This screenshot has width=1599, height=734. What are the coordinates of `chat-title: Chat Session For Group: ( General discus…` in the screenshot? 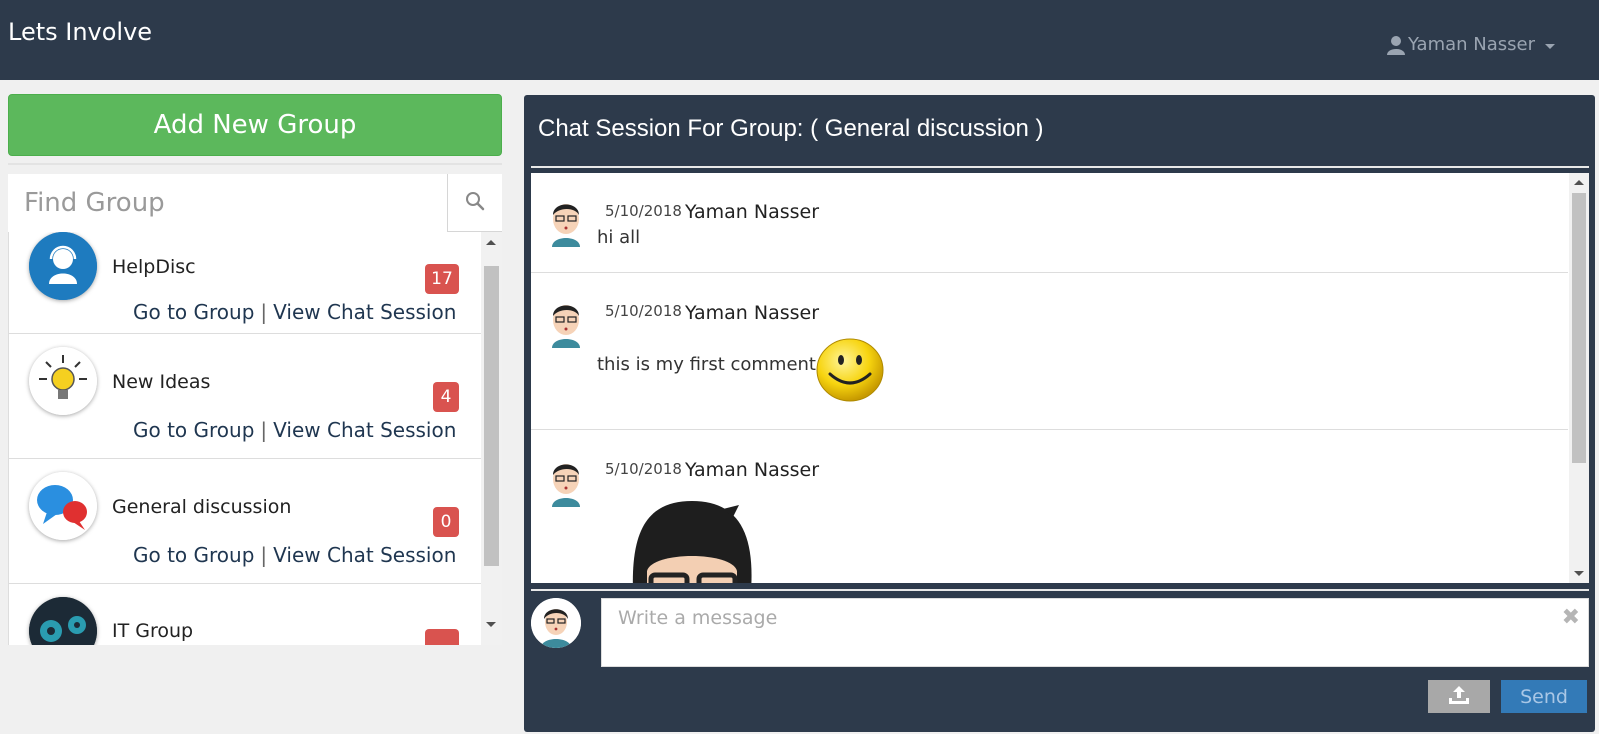 It's located at (791, 128).